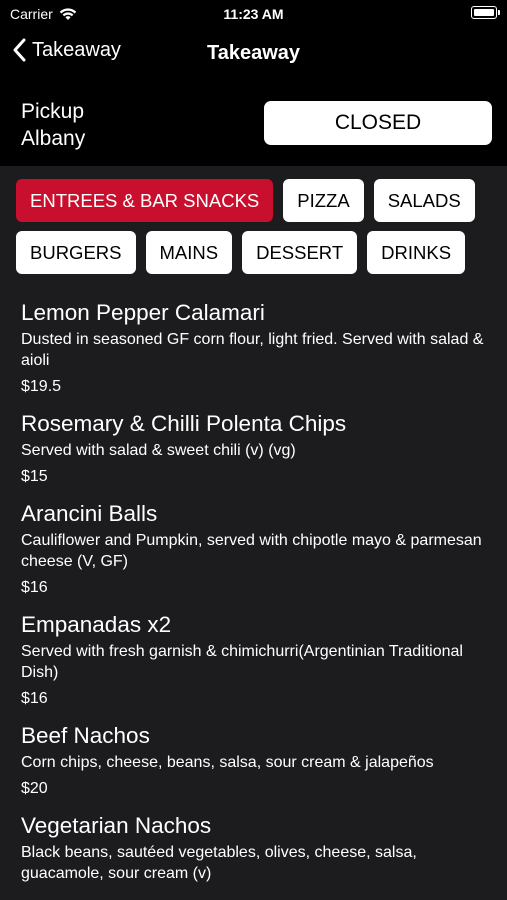  I want to click on navigation-bar: Takeaway Takeaway, so click(253, 54).